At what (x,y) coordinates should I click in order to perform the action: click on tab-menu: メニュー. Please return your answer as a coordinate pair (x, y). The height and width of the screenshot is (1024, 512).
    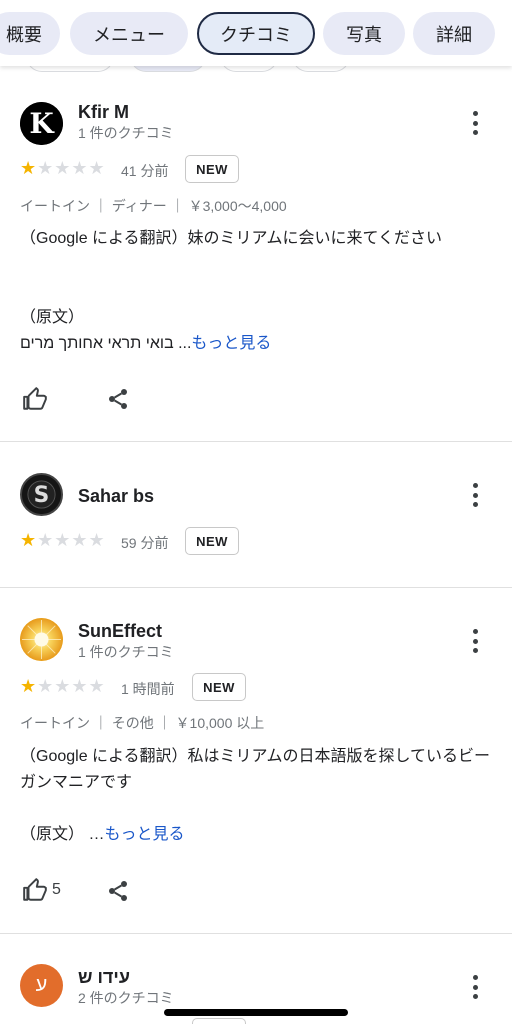
    Looking at the image, I should click on (129, 33).